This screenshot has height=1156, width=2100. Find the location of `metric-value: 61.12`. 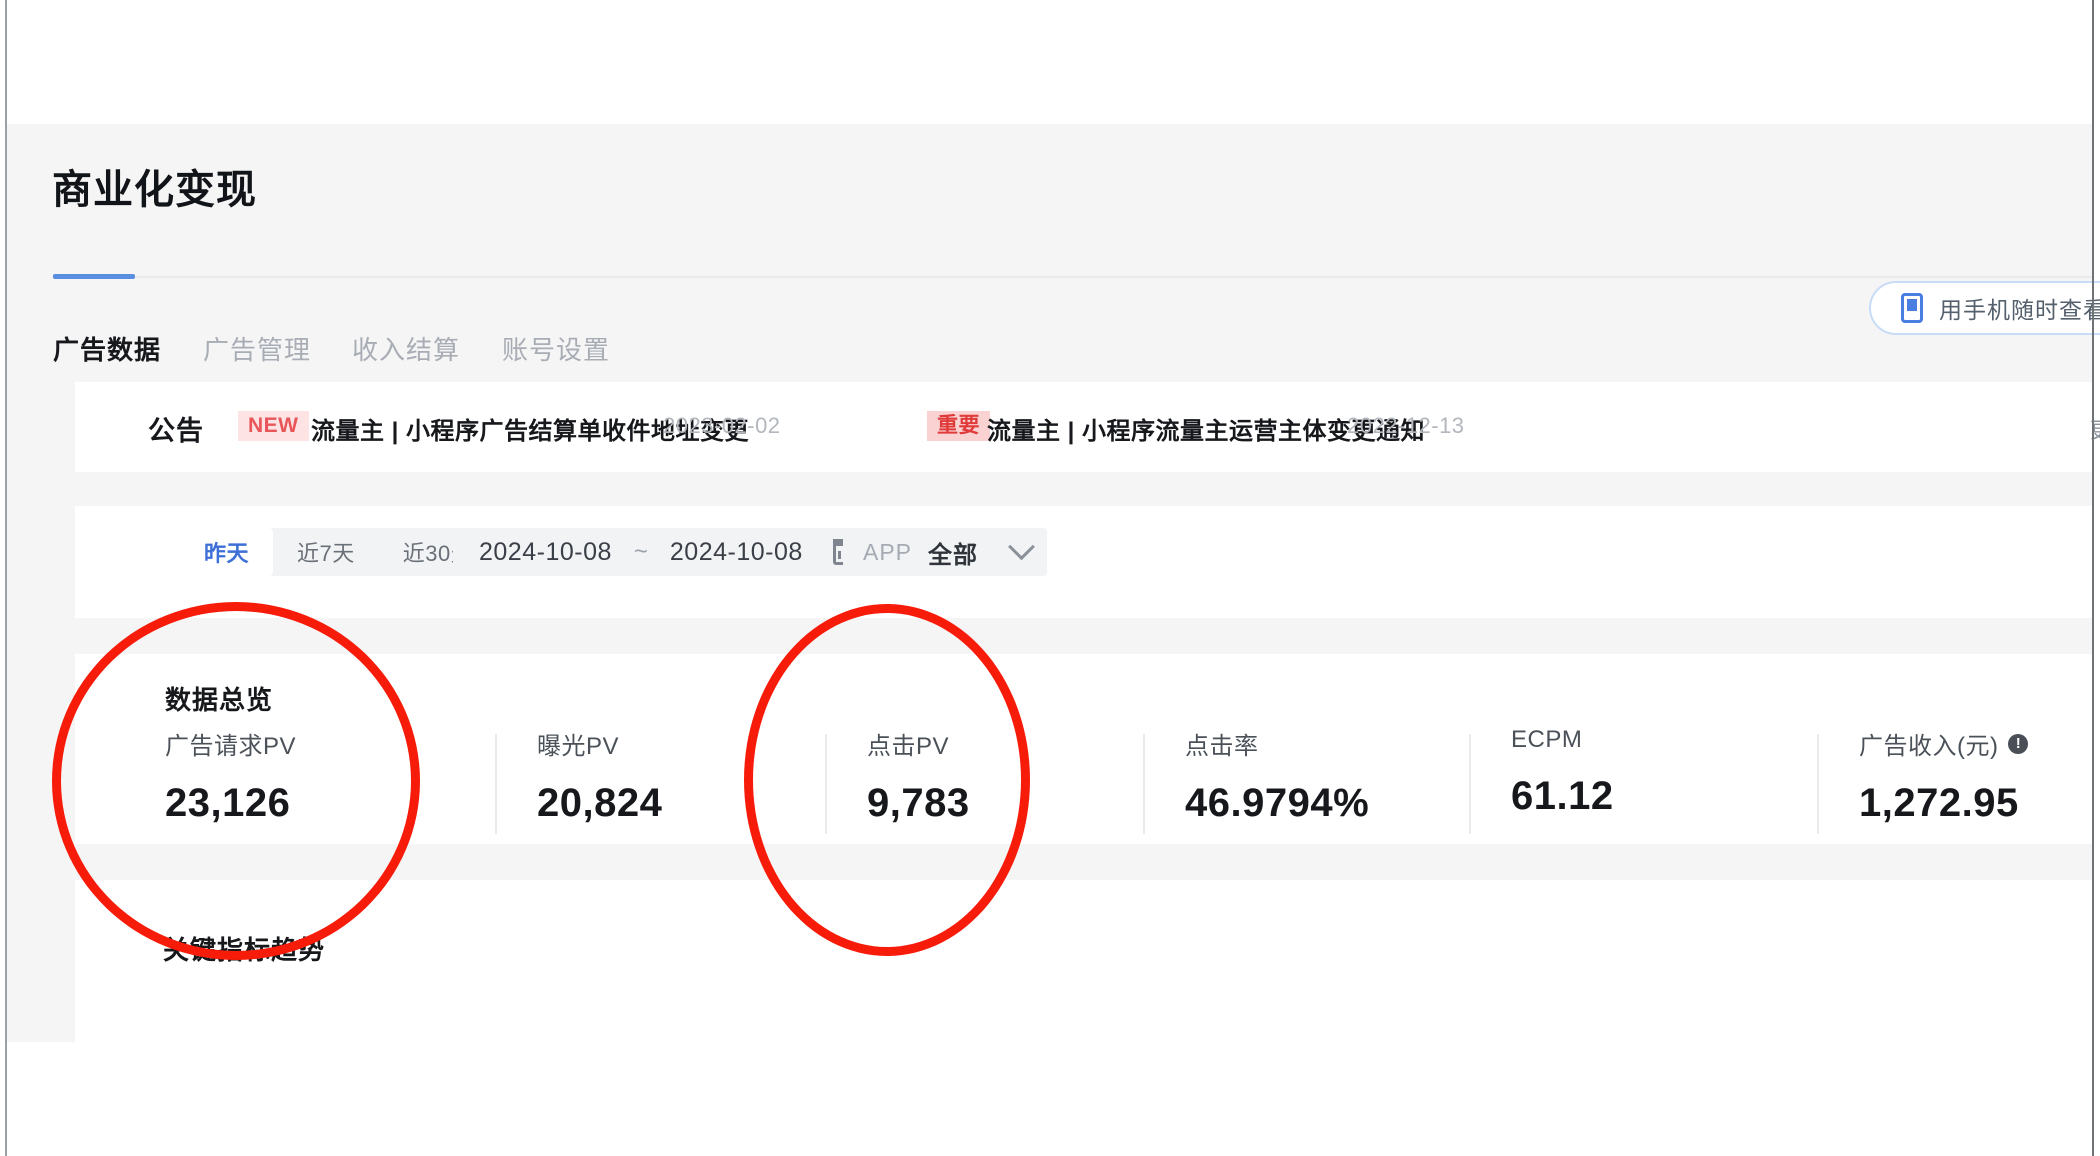

metric-value: 61.12 is located at coordinates (1562, 796).